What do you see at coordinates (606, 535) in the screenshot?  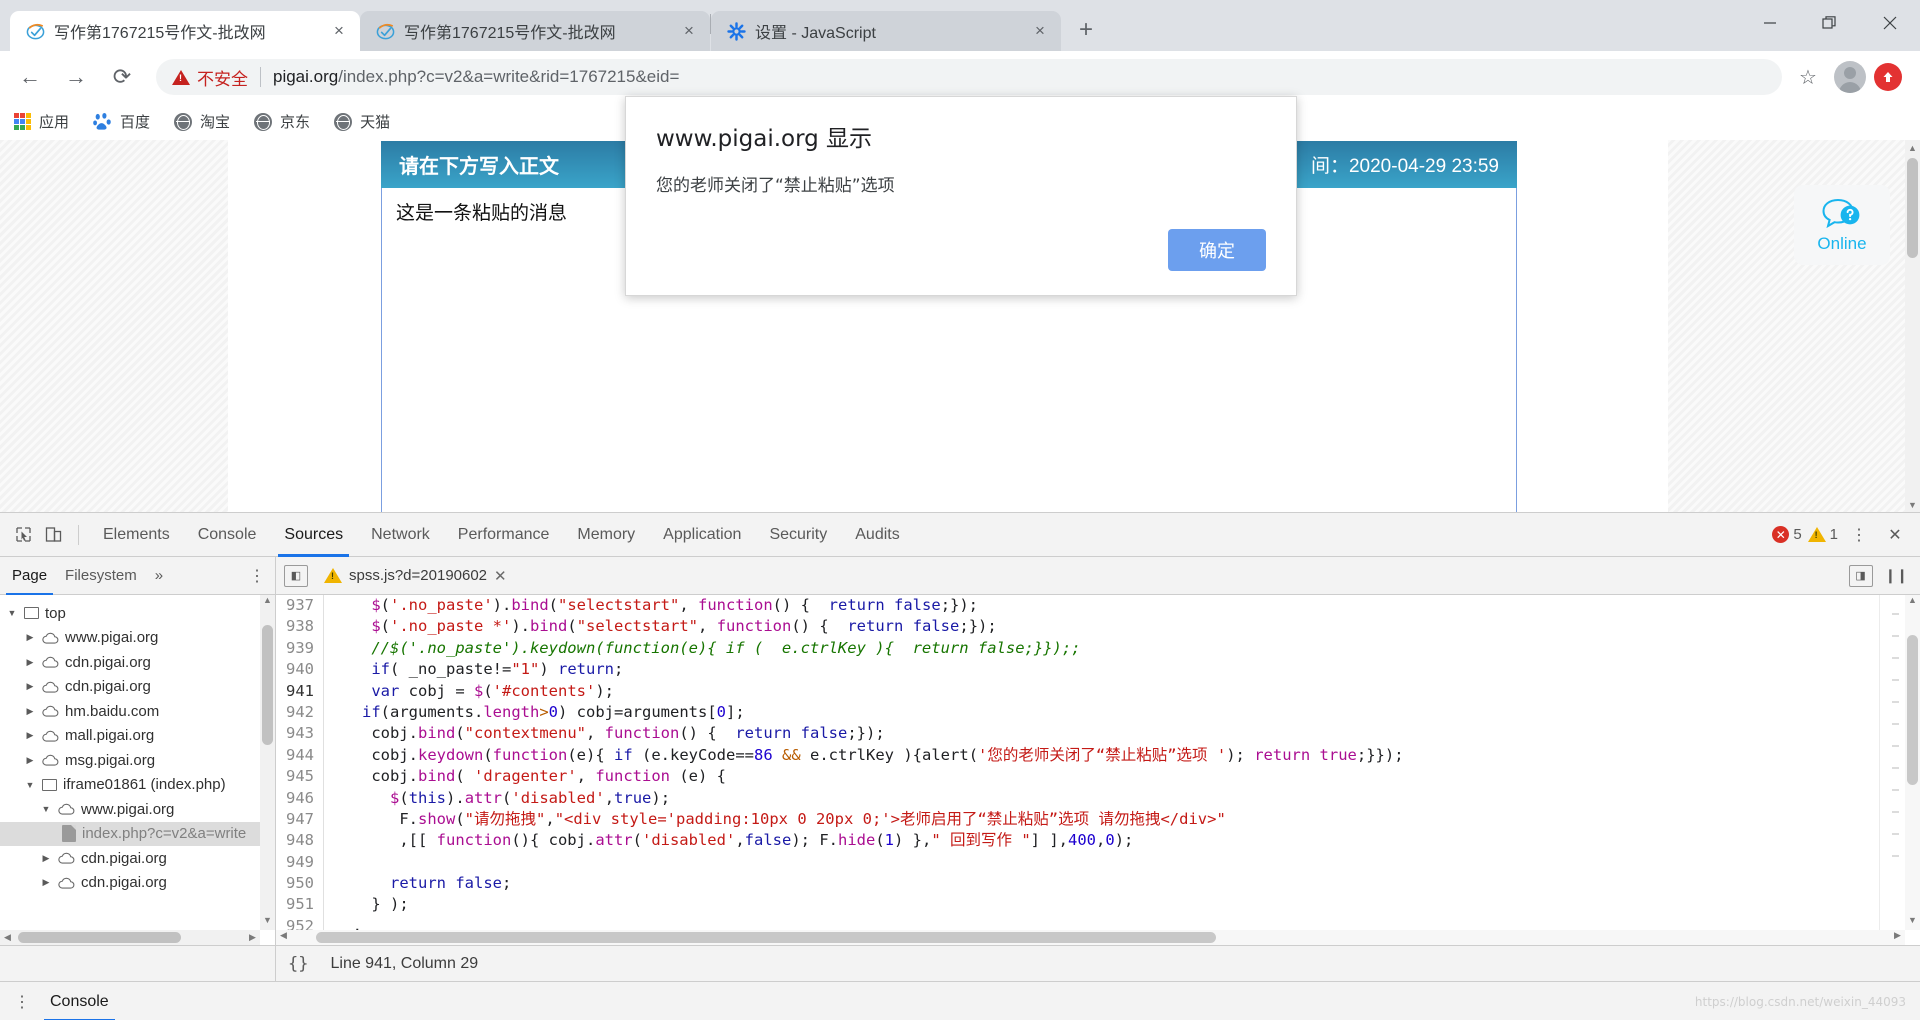 I see `tab-memory: Memory` at bounding box center [606, 535].